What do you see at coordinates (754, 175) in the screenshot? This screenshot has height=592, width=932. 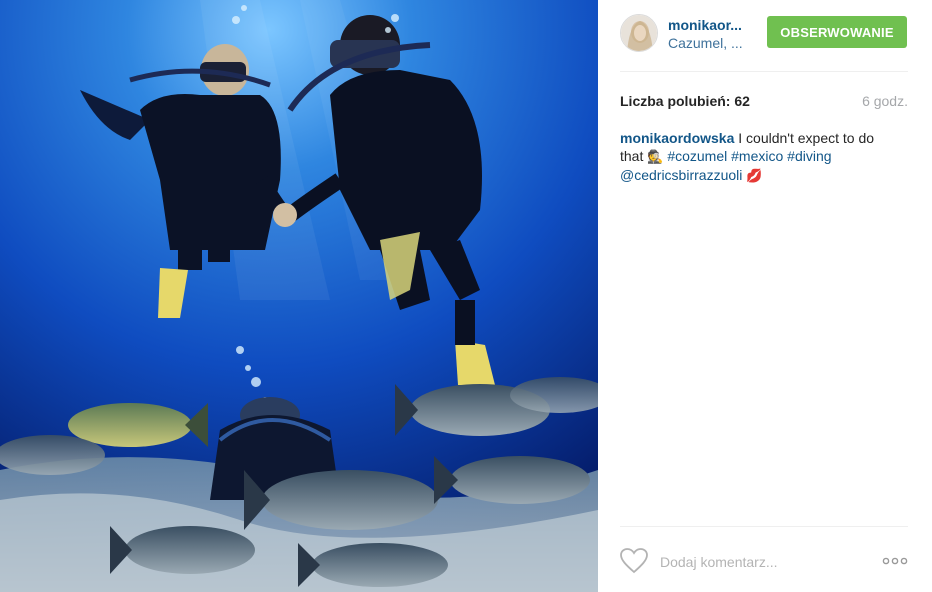 I see `kiss-emoji-icon: 💋` at bounding box center [754, 175].